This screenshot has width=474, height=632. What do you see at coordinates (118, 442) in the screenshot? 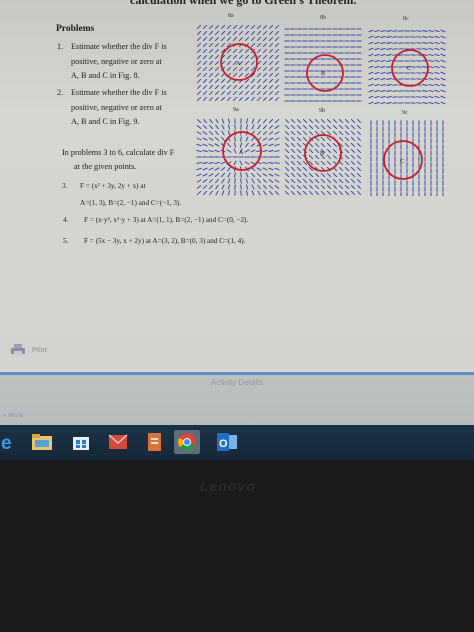
I see `mail-icon` at bounding box center [118, 442].